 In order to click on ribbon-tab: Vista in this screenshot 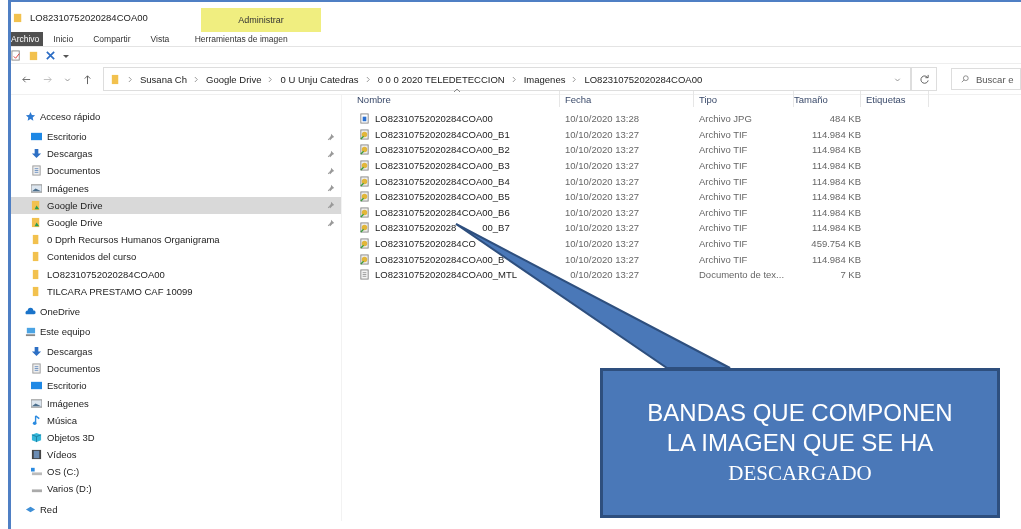, I will do `click(160, 39)`.